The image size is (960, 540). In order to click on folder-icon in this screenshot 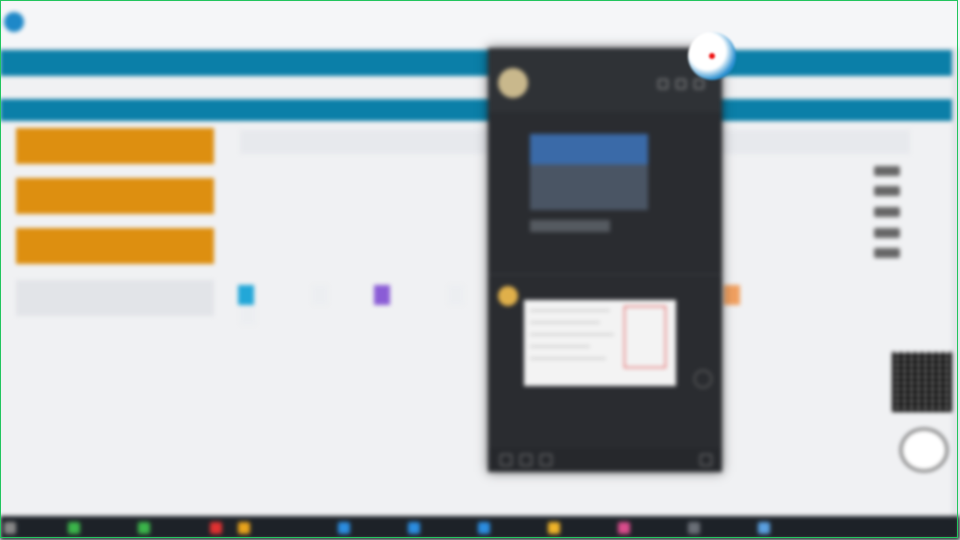, I will do `click(526, 460)`.